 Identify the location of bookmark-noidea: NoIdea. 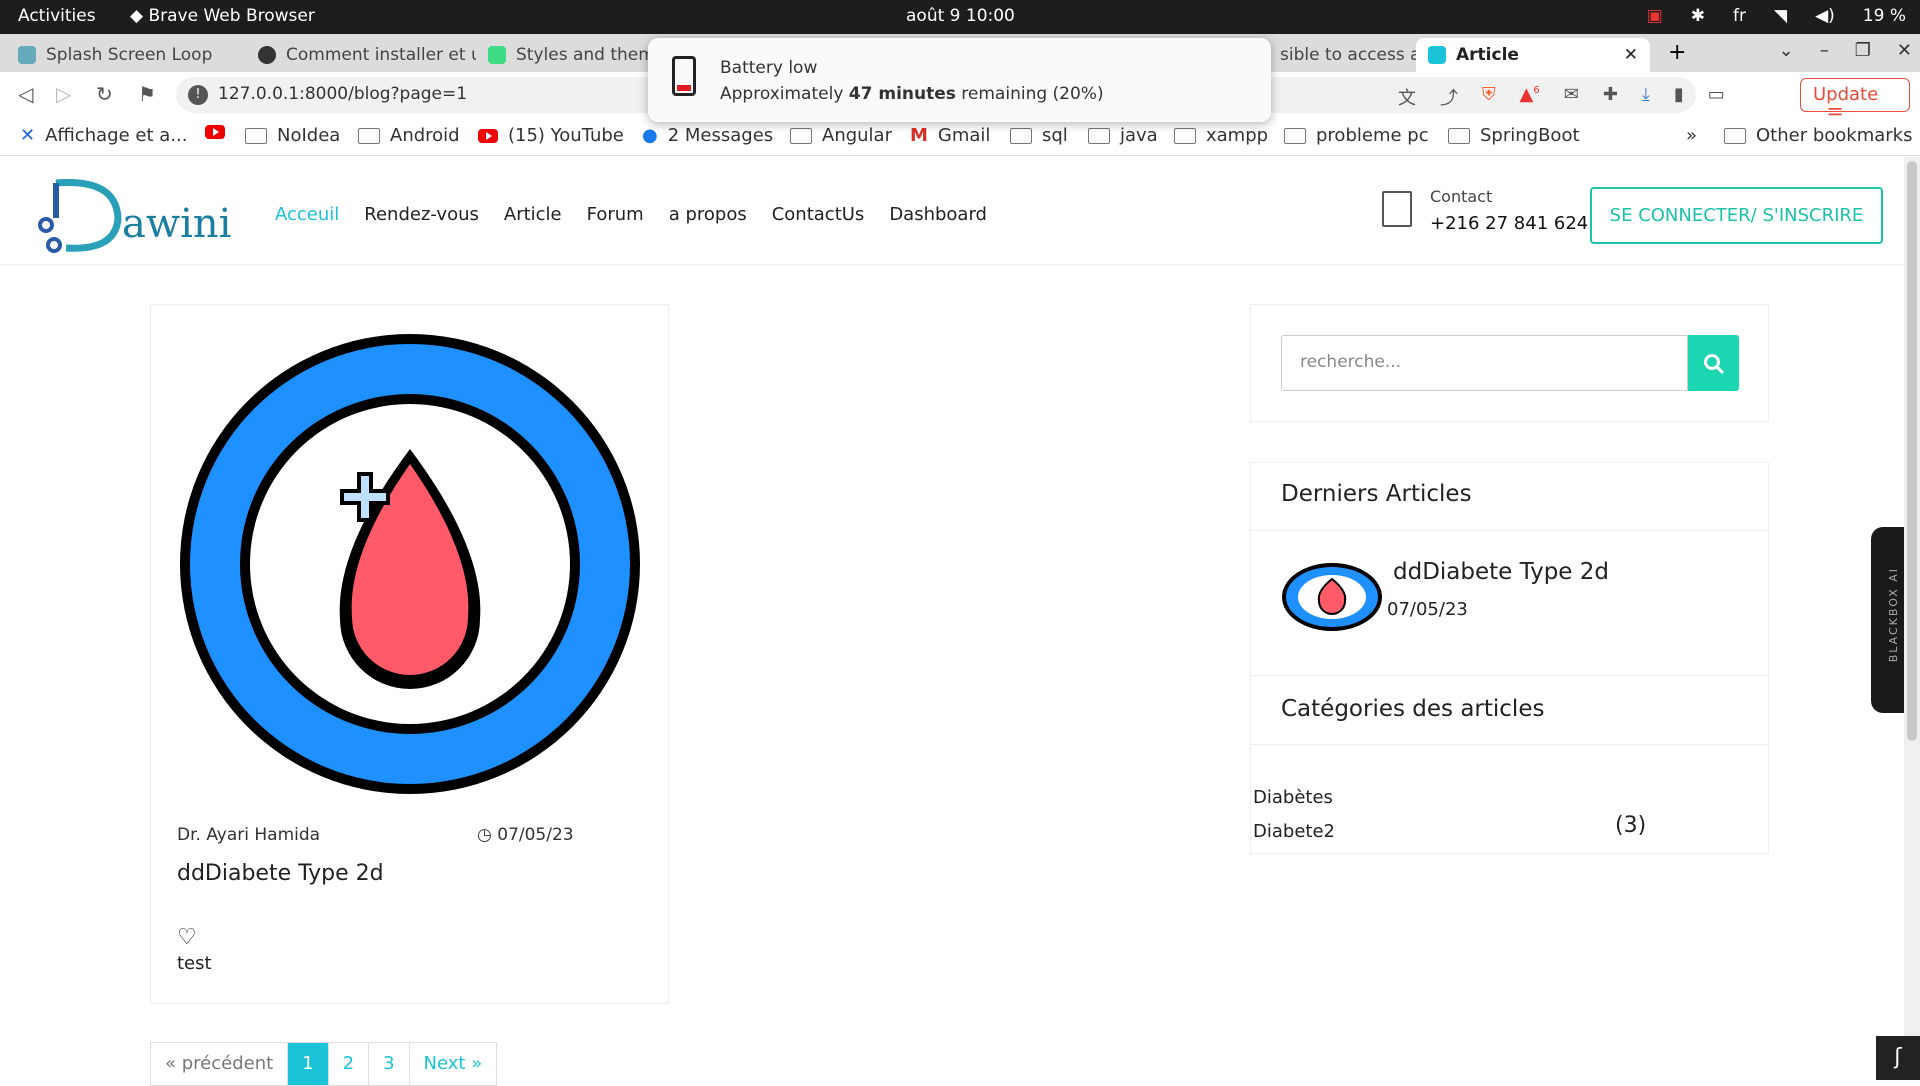
(292, 135).